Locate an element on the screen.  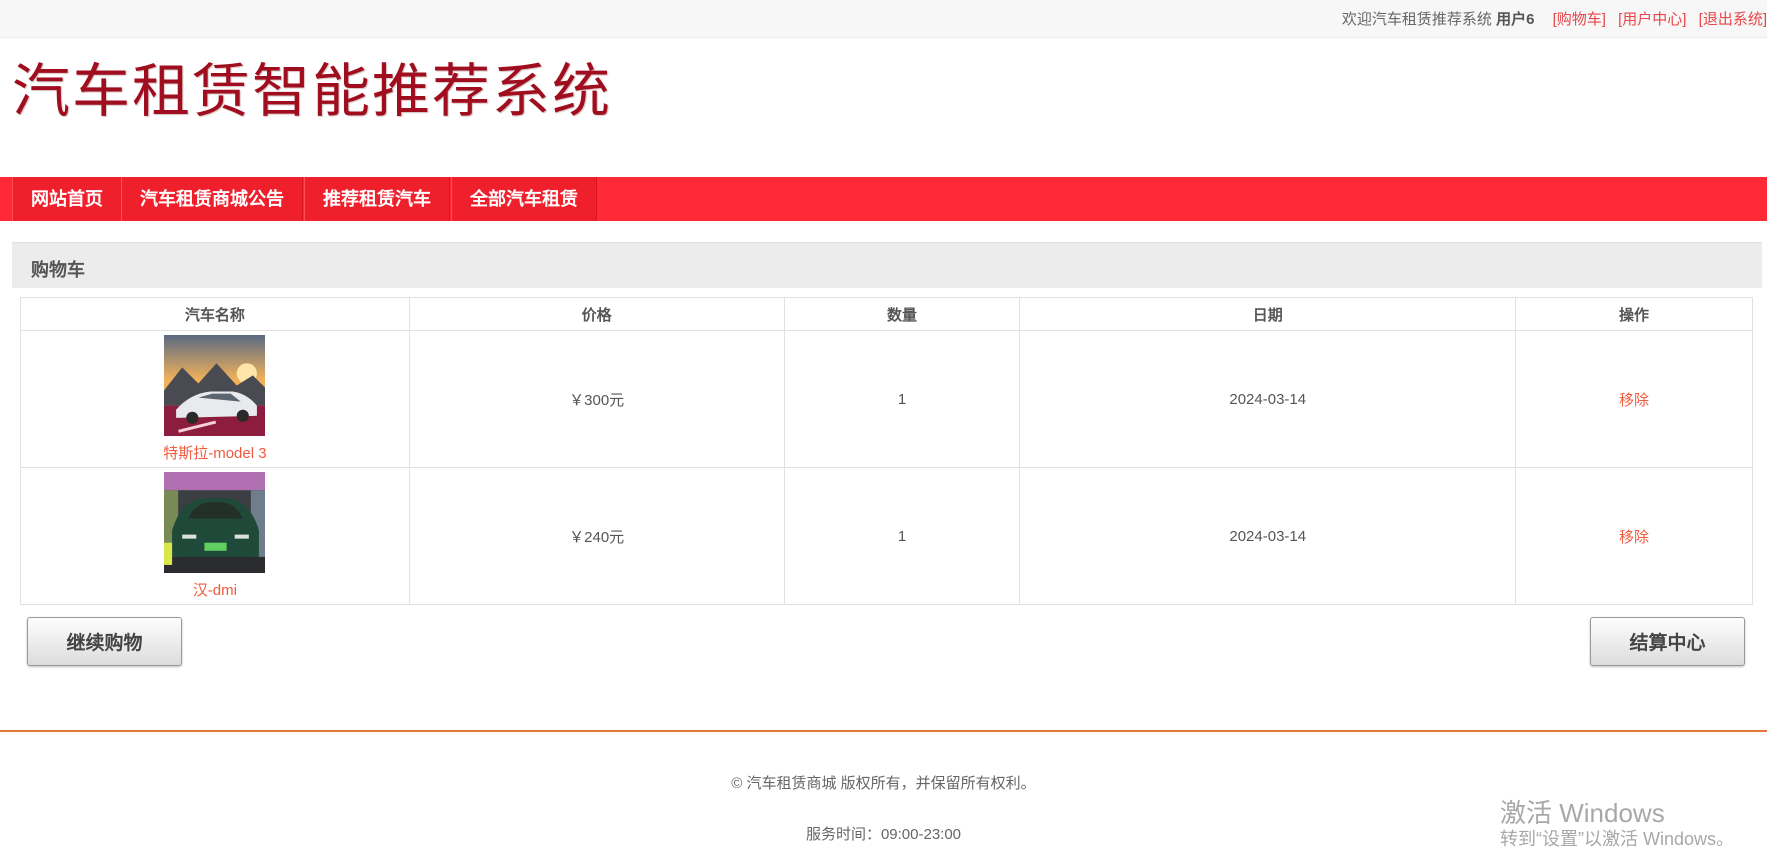
car-name-link: 汉-dmi is located at coordinates (215, 589).